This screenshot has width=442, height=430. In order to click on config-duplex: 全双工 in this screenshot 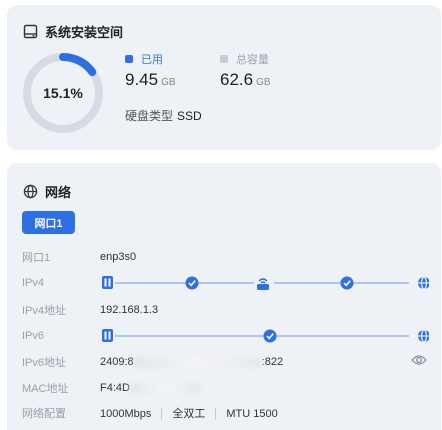, I will do `click(189, 414)`.